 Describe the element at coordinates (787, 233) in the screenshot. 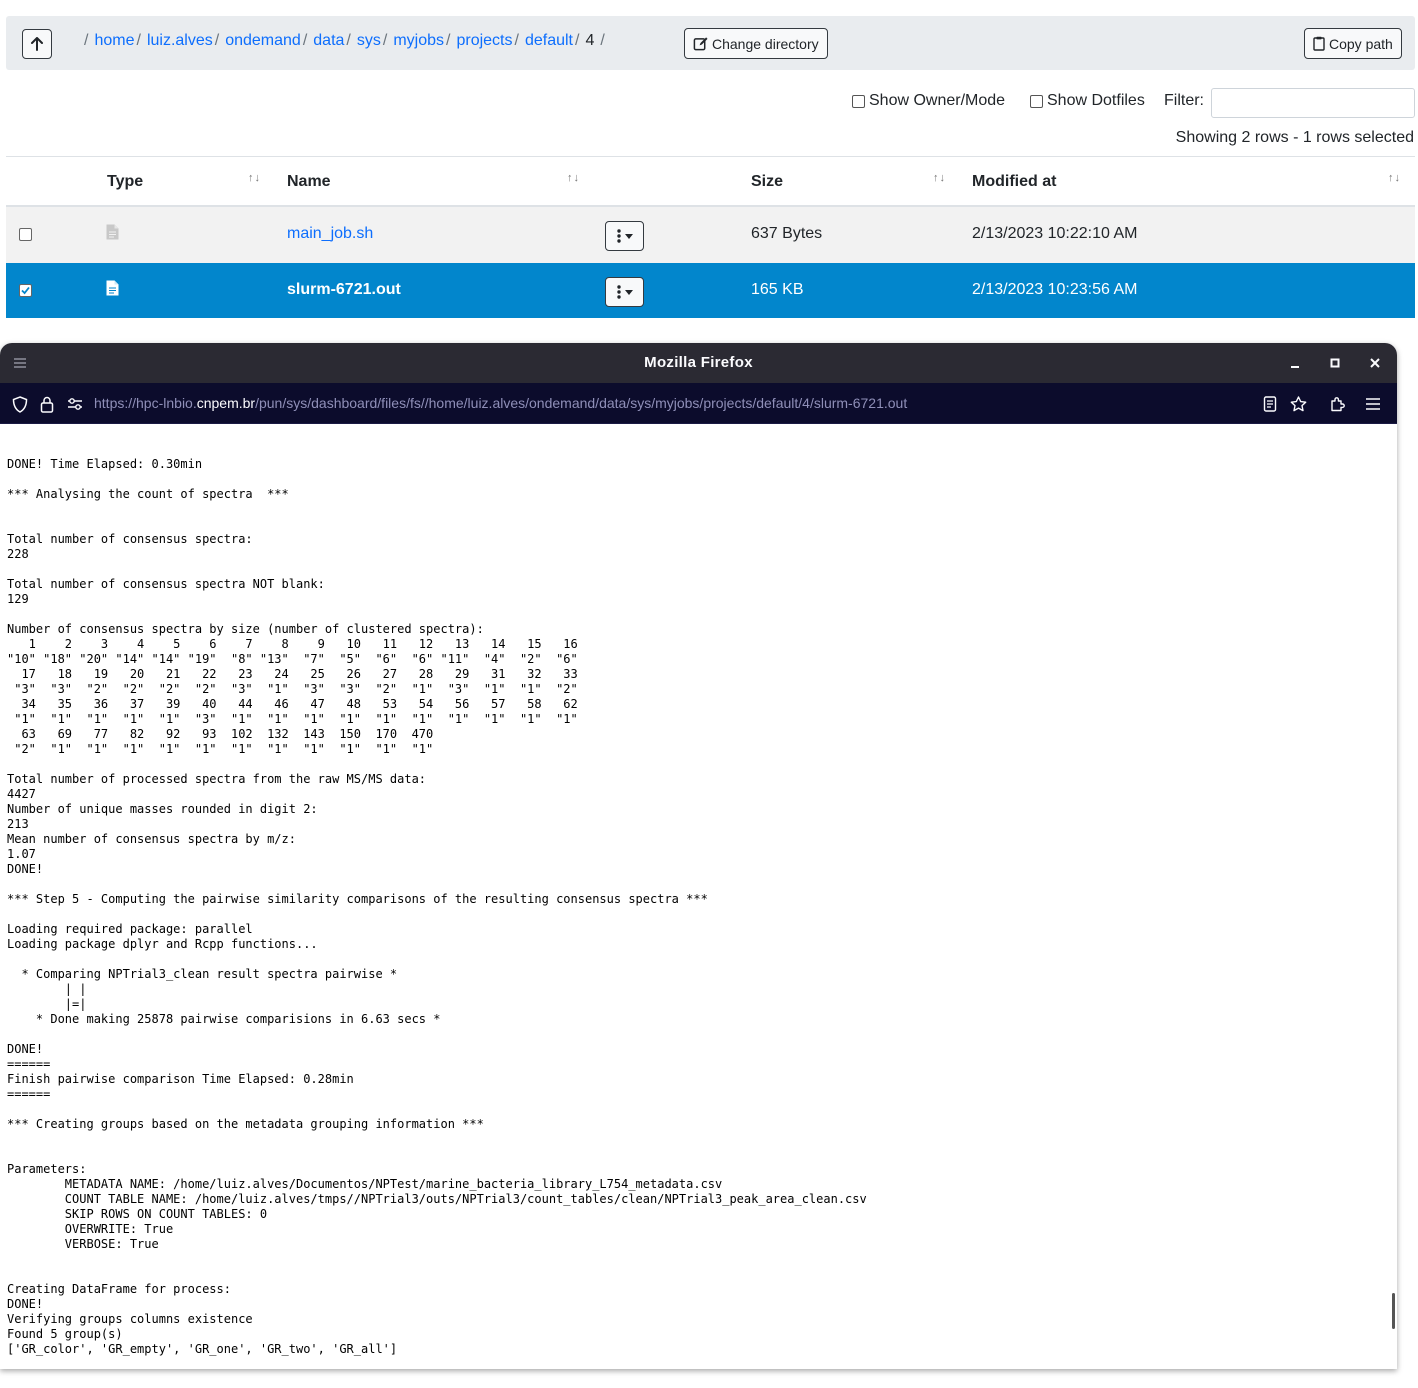

I see `file-size: 637 Bytes` at that location.